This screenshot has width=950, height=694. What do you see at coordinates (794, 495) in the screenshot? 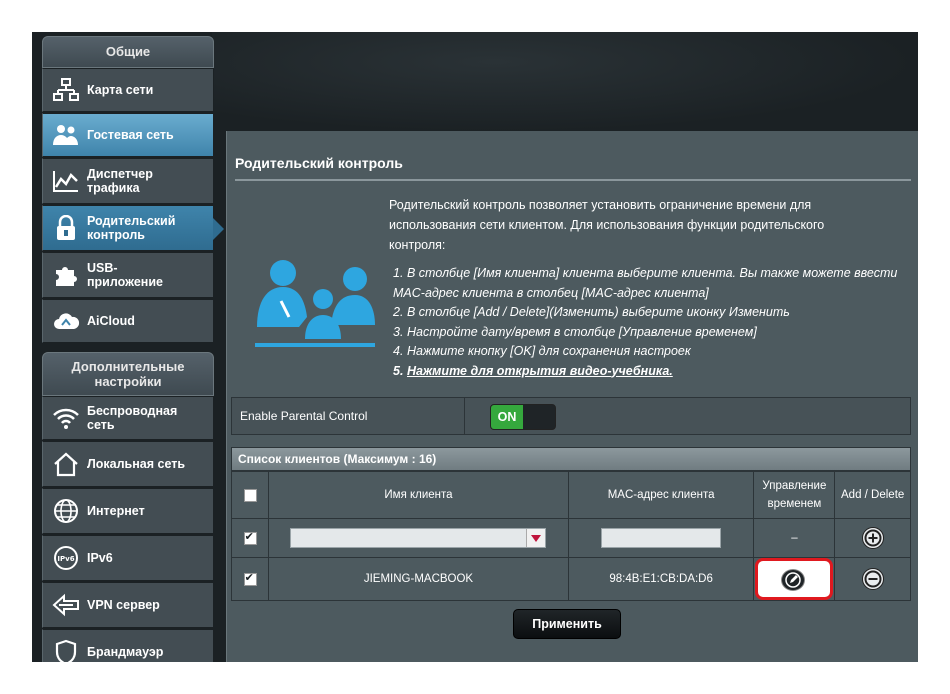
I see `column-header-time-management: Управление временем` at bounding box center [794, 495].